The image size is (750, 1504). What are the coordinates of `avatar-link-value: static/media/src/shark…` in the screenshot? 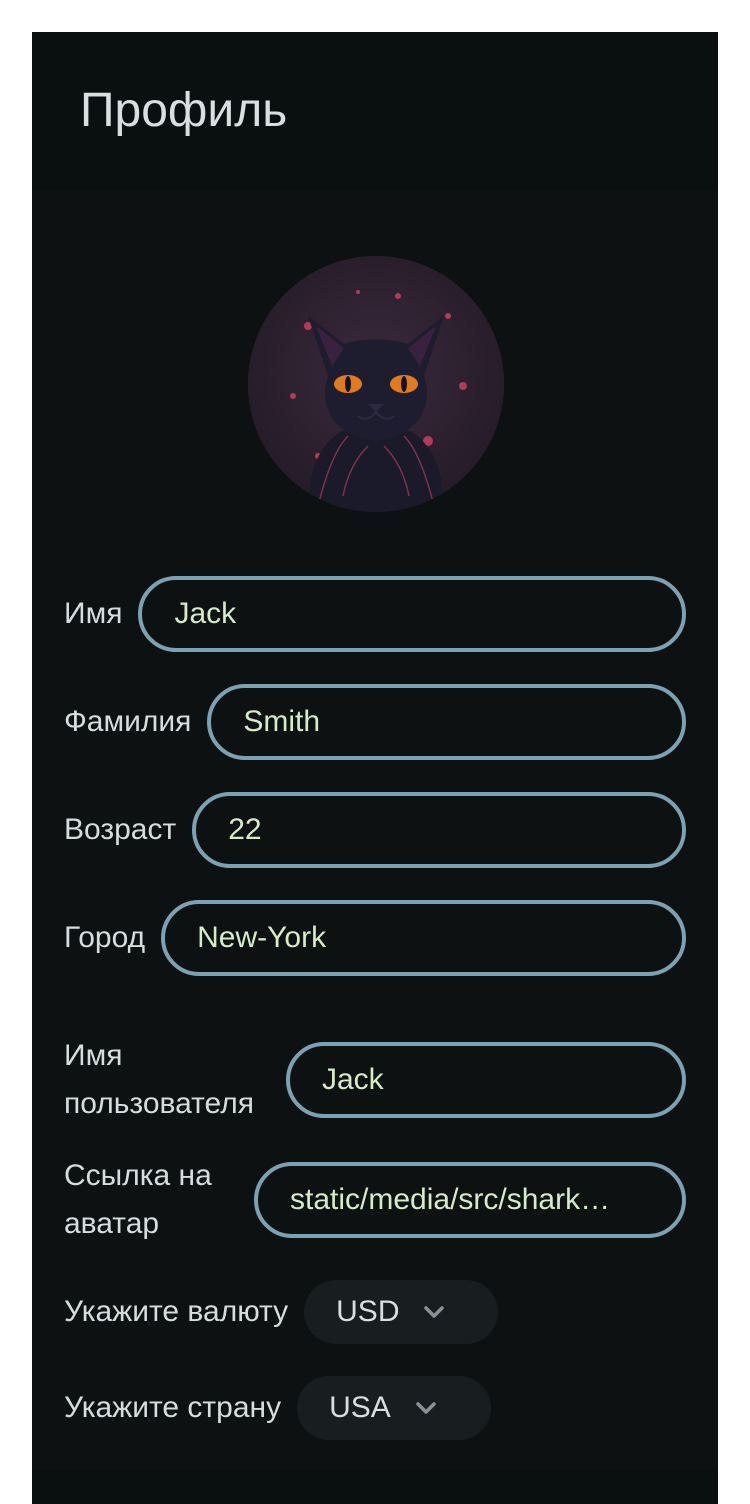 It's located at (450, 1199).